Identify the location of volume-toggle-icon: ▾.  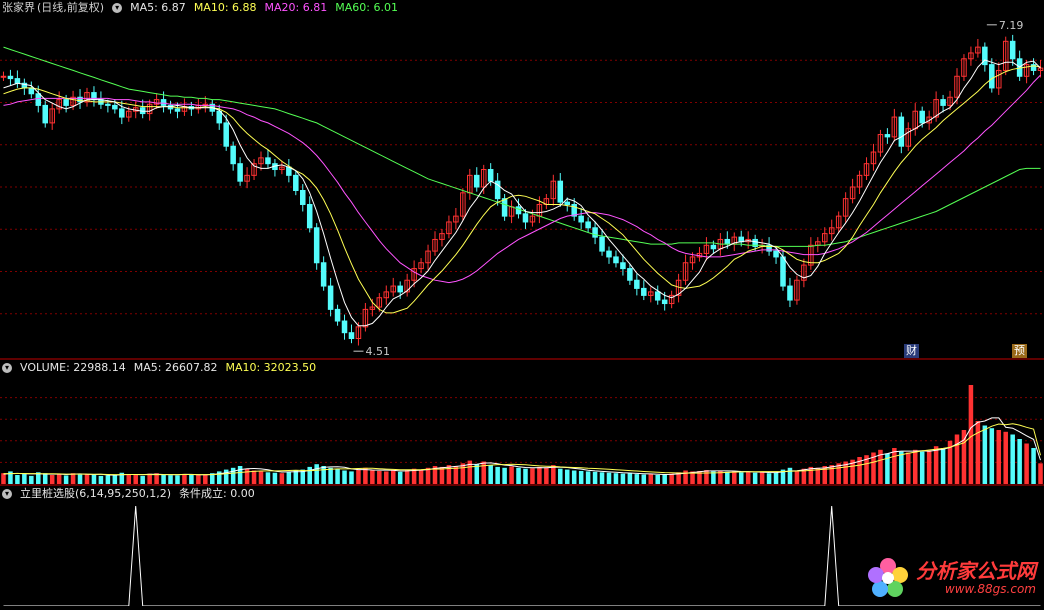
(7, 368).